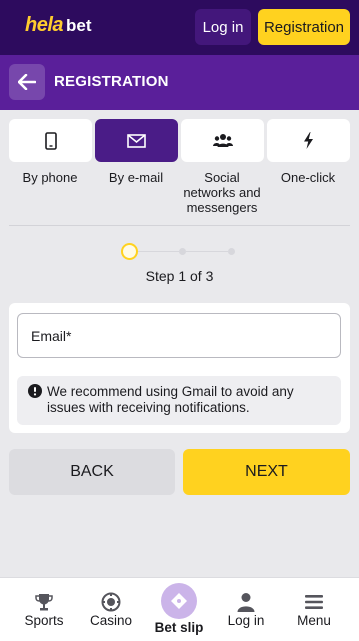 The height and width of the screenshot is (641, 359). I want to click on tab-by-phone, so click(50, 140).